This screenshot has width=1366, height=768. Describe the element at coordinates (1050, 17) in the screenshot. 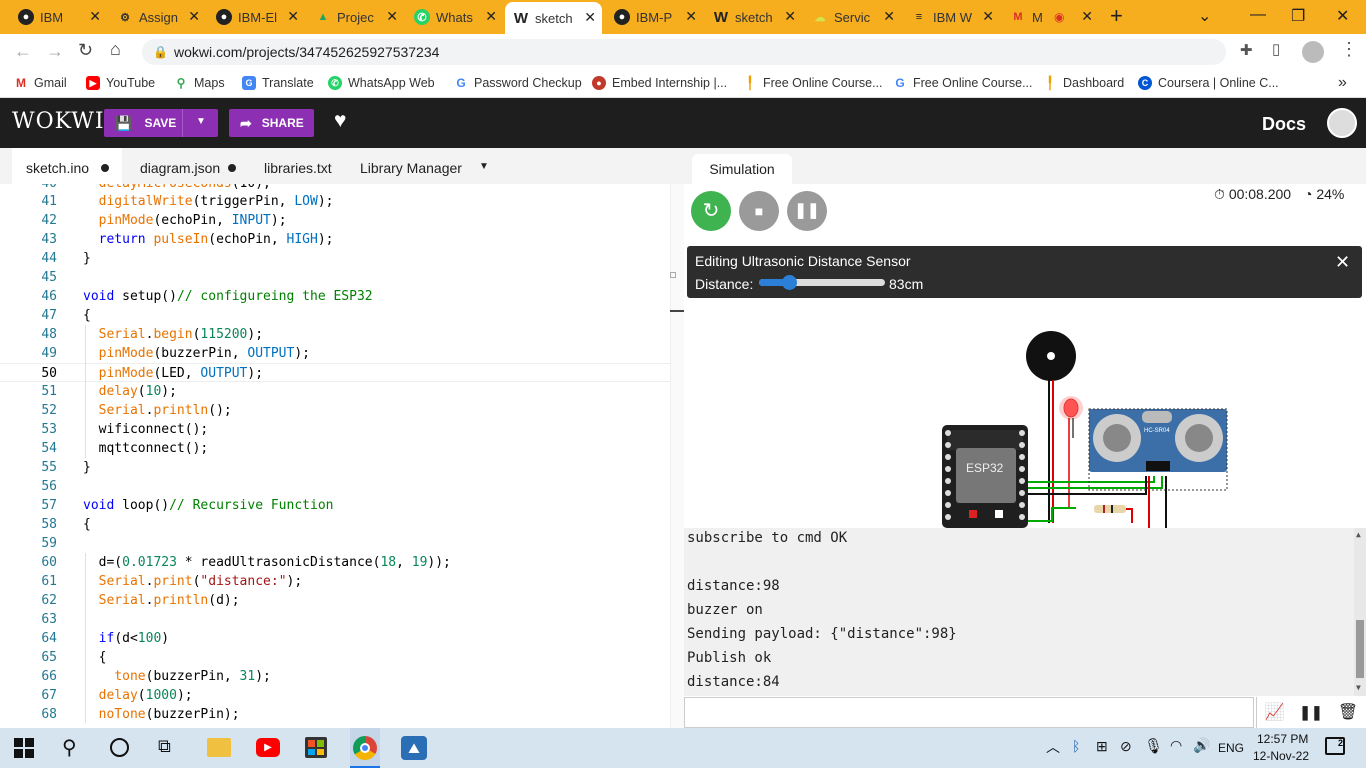

I see `browser-tab: M M ◉ ✕` at that location.